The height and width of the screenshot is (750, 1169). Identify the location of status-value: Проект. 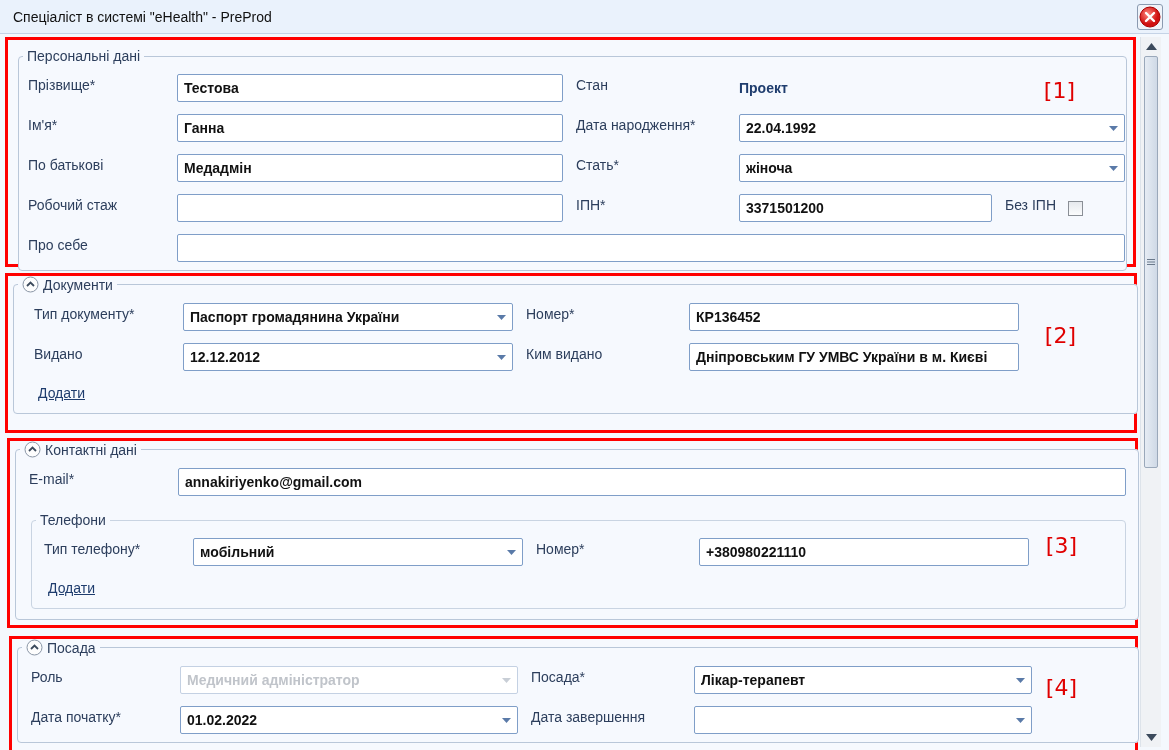
(763, 88).